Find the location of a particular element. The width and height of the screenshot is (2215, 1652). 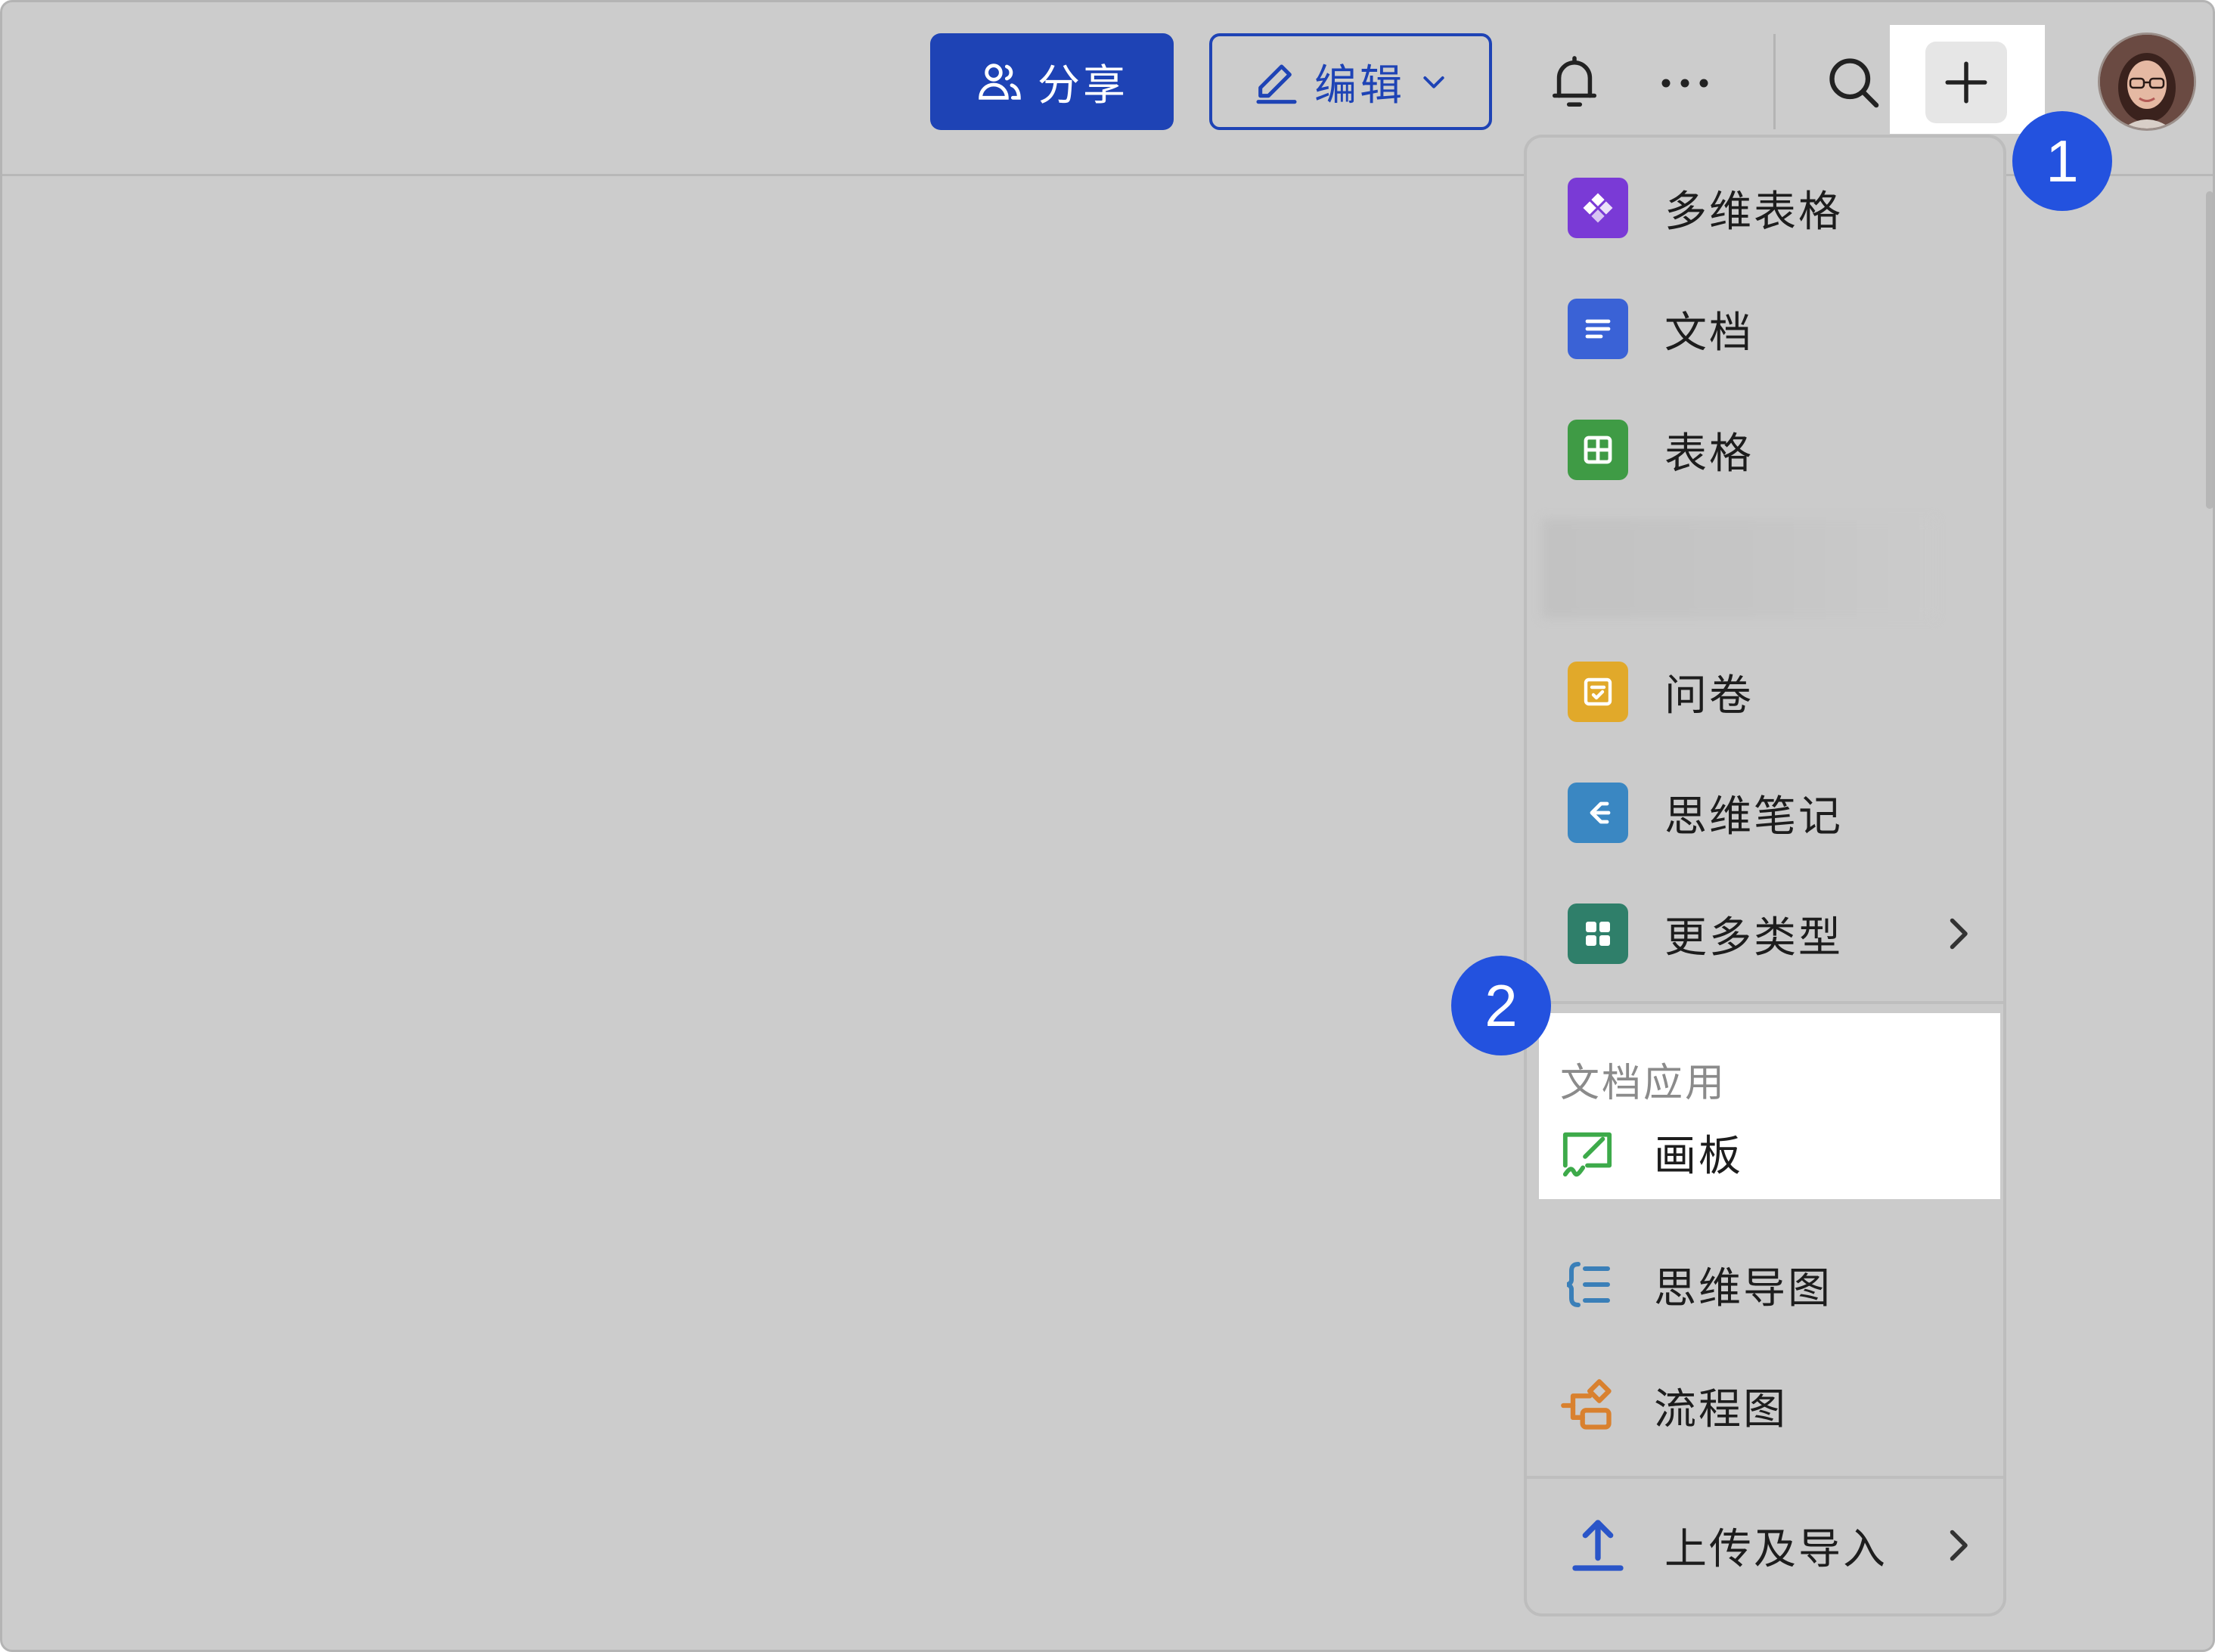

search-button is located at coordinates (1854, 83).